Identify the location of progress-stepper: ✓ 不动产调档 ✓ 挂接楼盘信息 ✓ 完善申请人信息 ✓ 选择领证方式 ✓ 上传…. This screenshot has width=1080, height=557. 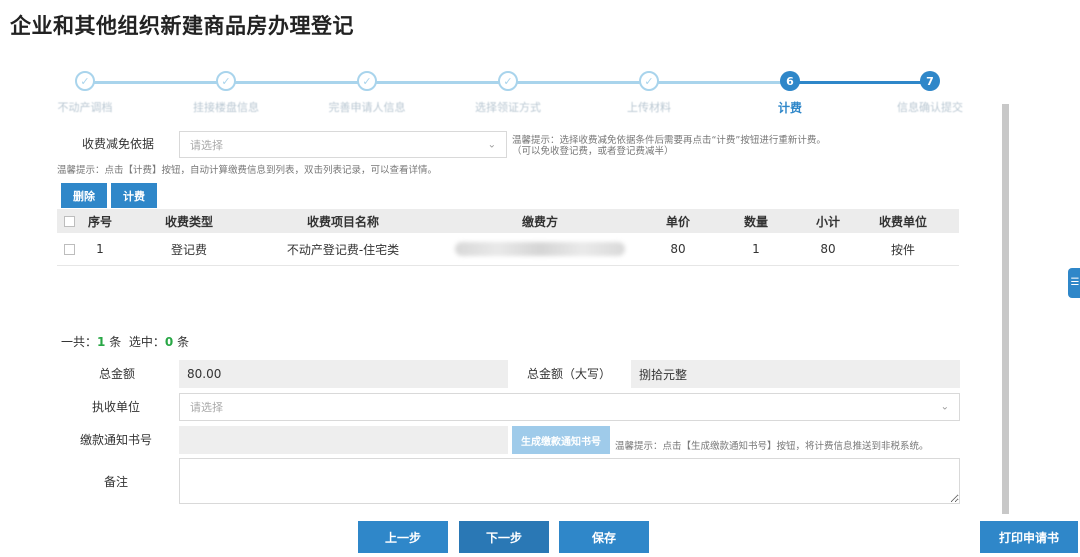
(505, 93).